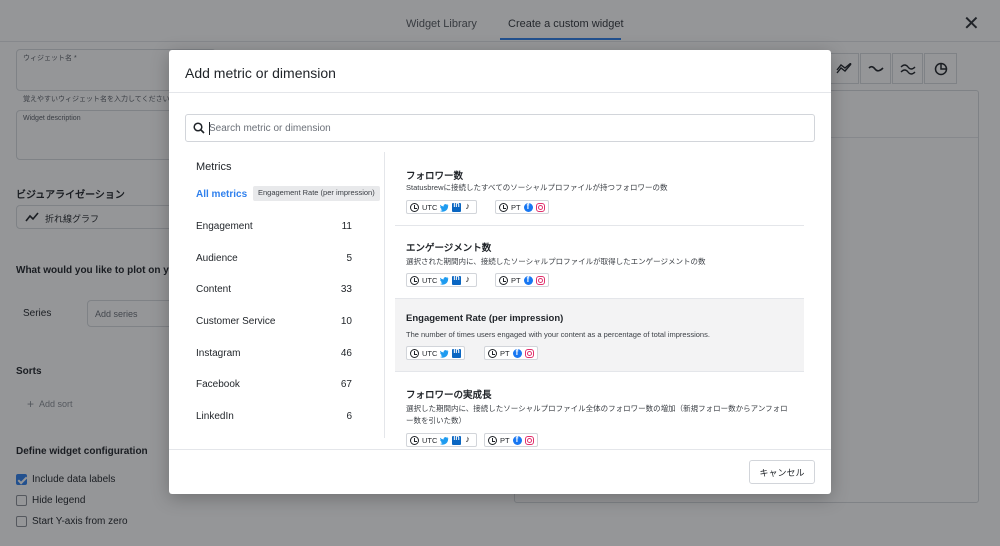 The width and height of the screenshot is (1000, 546). What do you see at coordinates (214, 289) in the screenshot?
I see `category-label: Content` at bounding box center [214, 289].